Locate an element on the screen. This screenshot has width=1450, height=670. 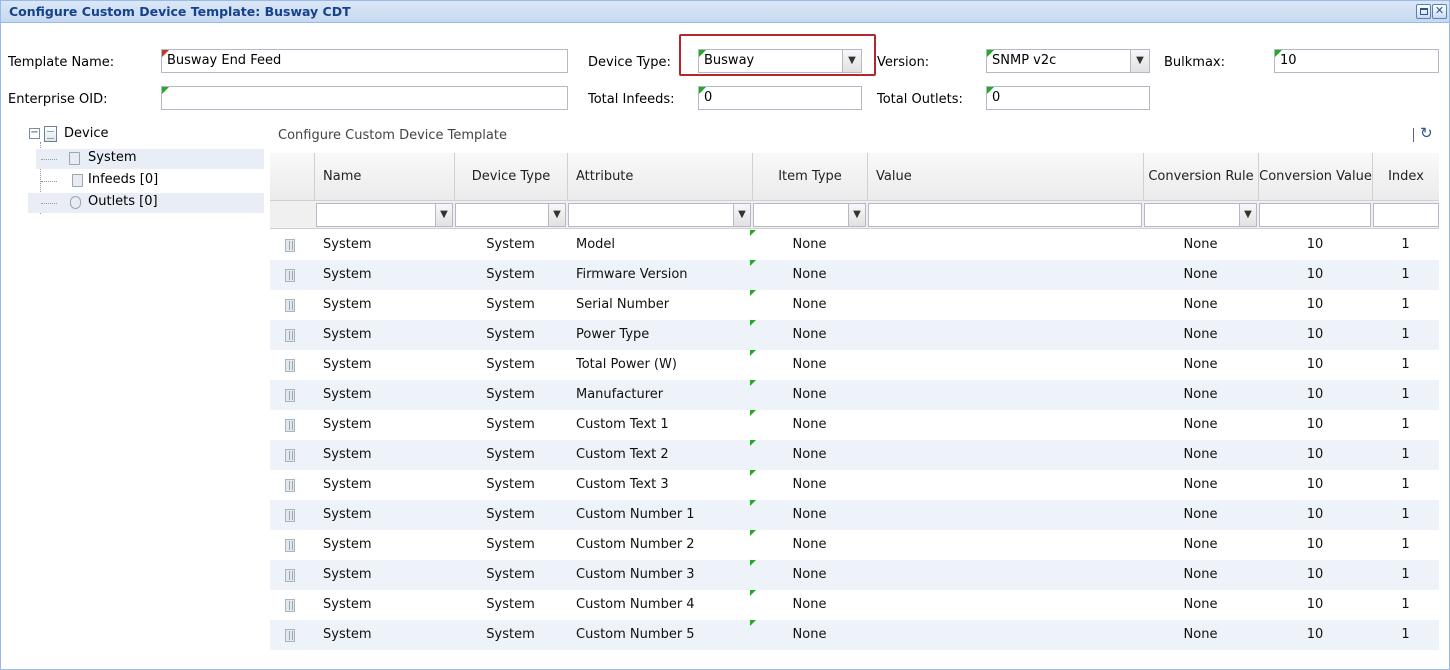
table-row: System System Custom Number 4 None None 10 1 is located at coordinates (854, 605).